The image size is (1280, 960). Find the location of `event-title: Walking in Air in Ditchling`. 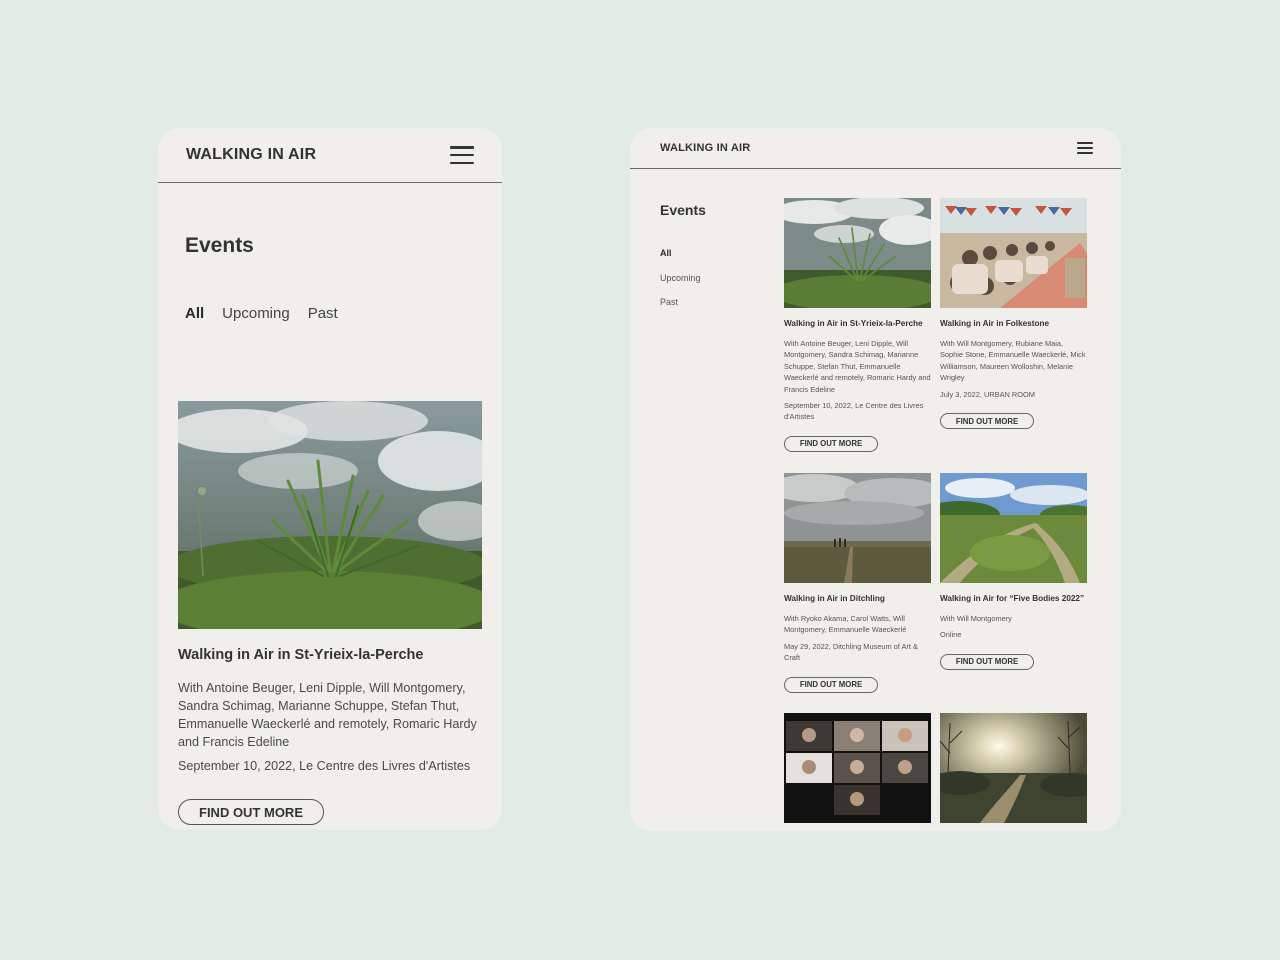

event-title: Walking in Air in Ditchling is located at coordinates (857, 599).